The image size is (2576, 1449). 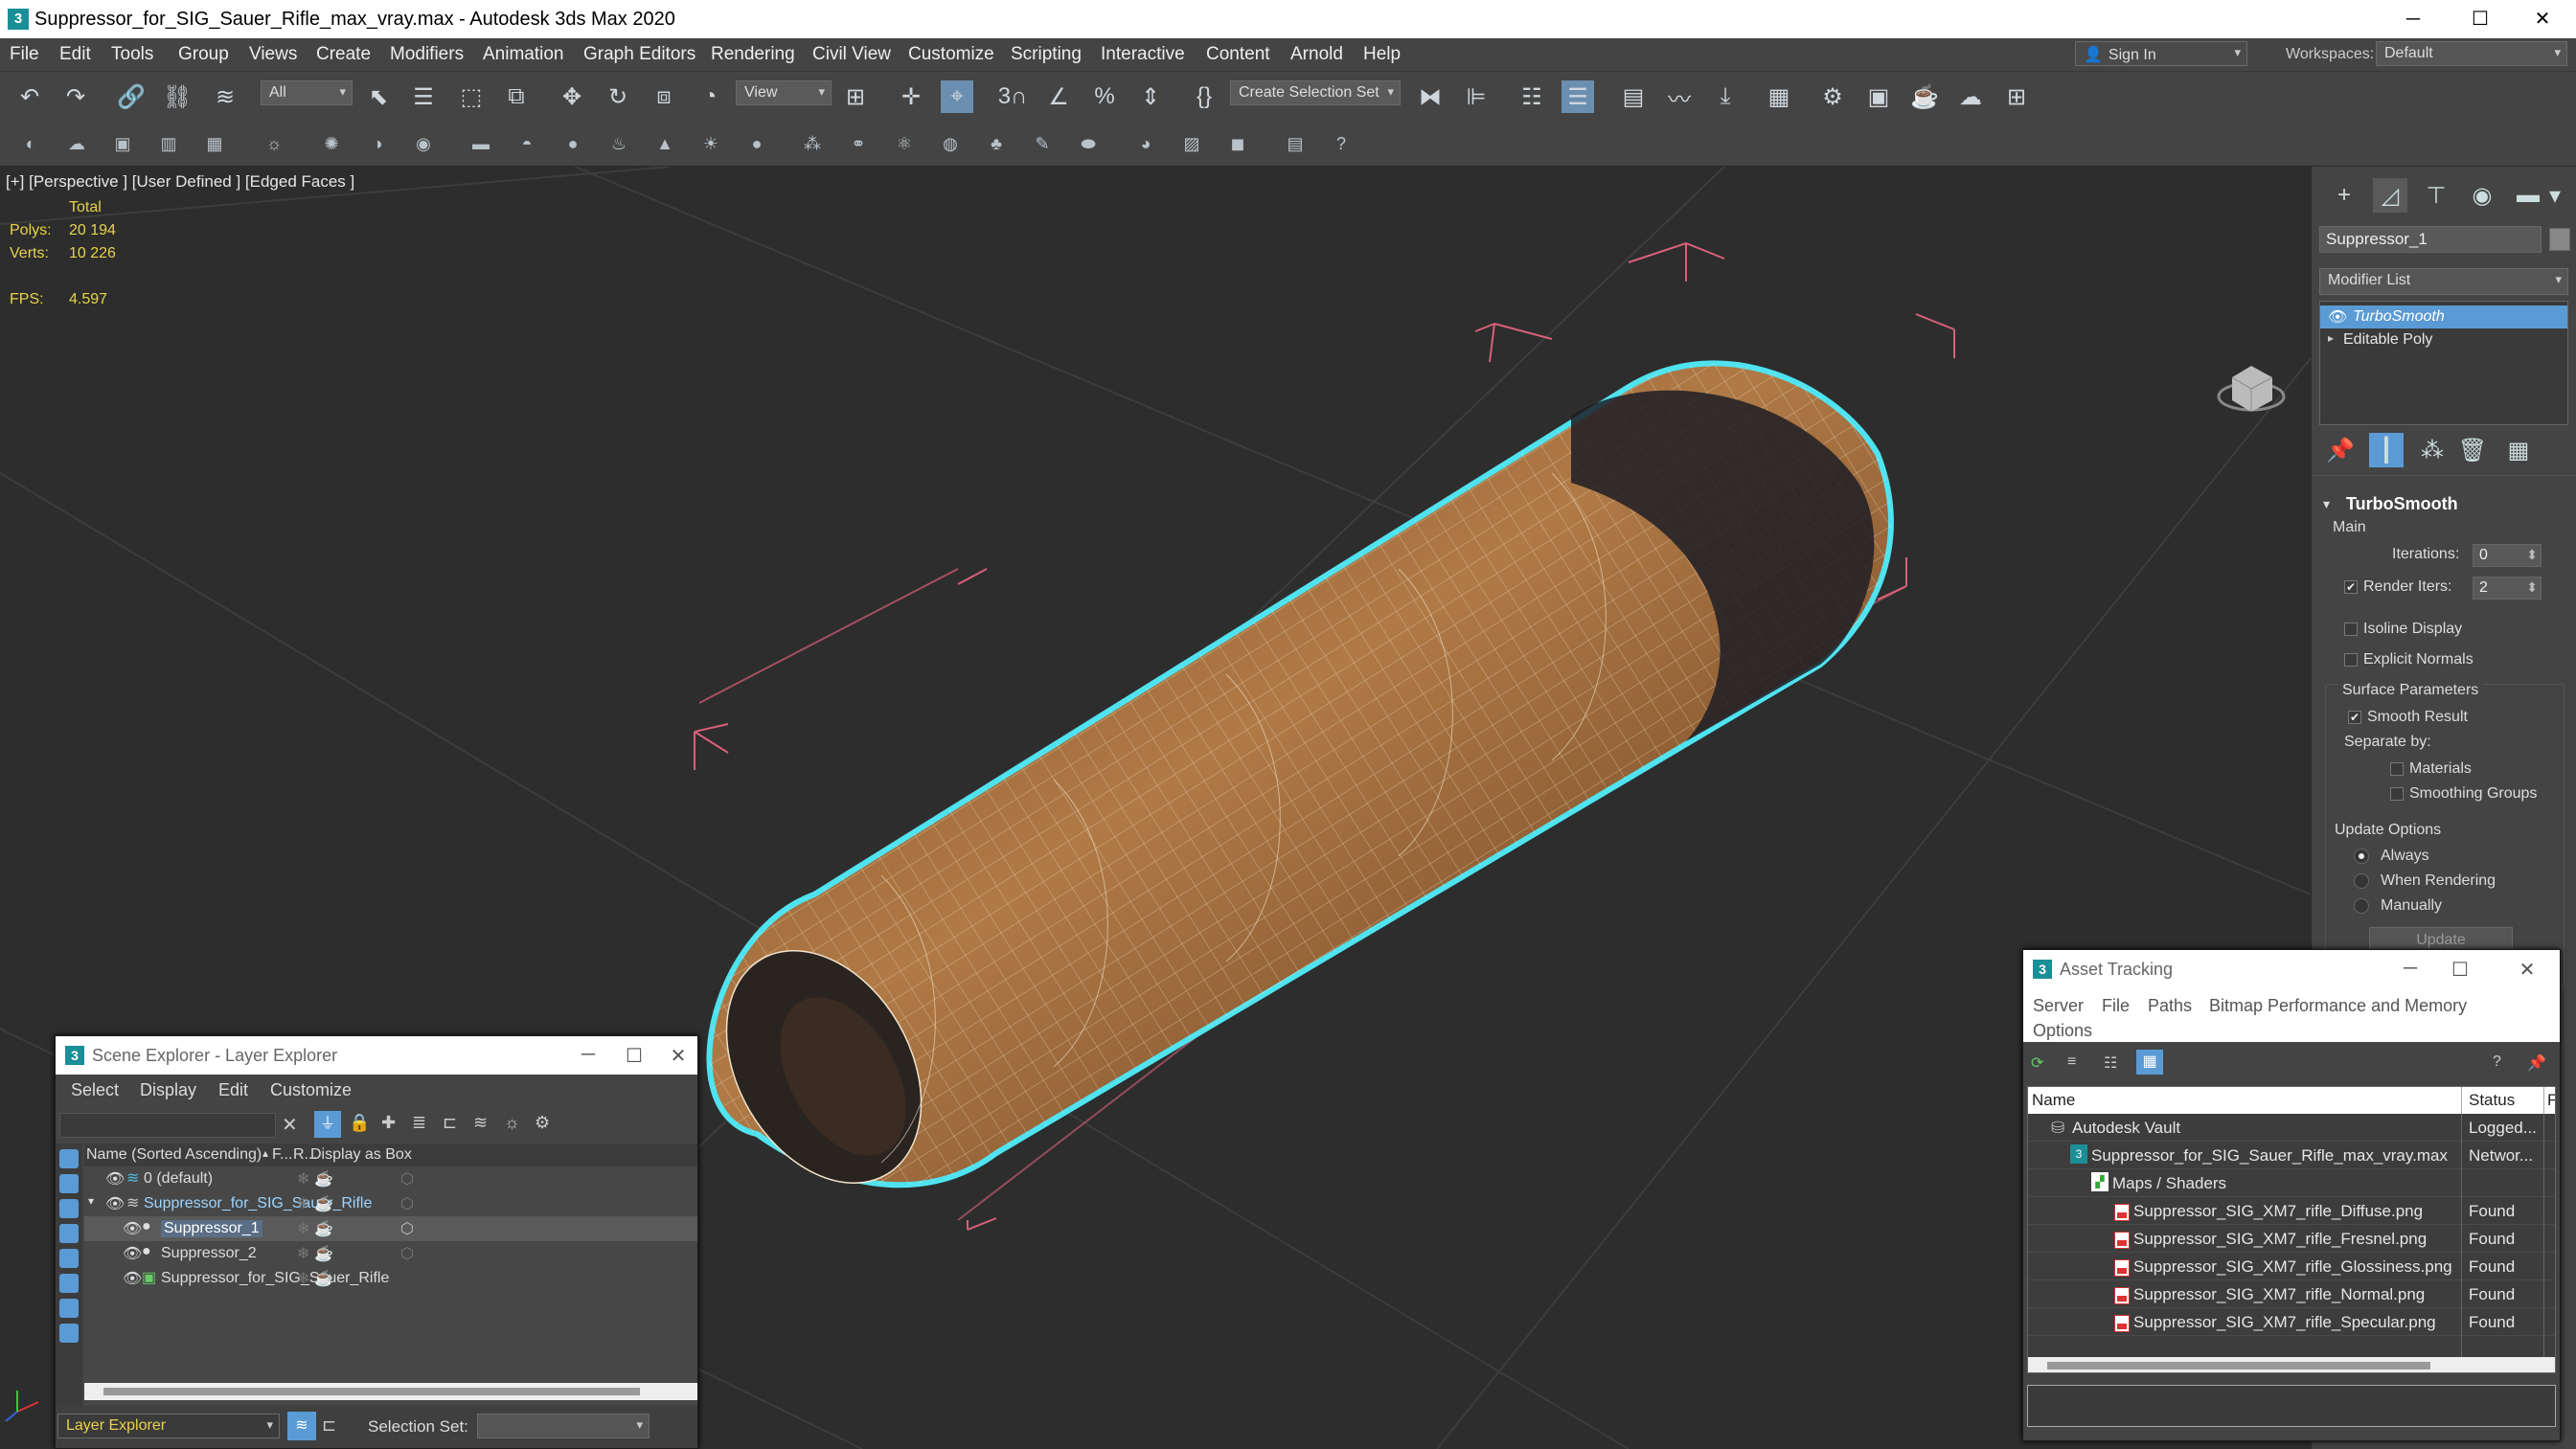 I want to click on menu-interactive: Interactive, so click(x=1143, y=54).